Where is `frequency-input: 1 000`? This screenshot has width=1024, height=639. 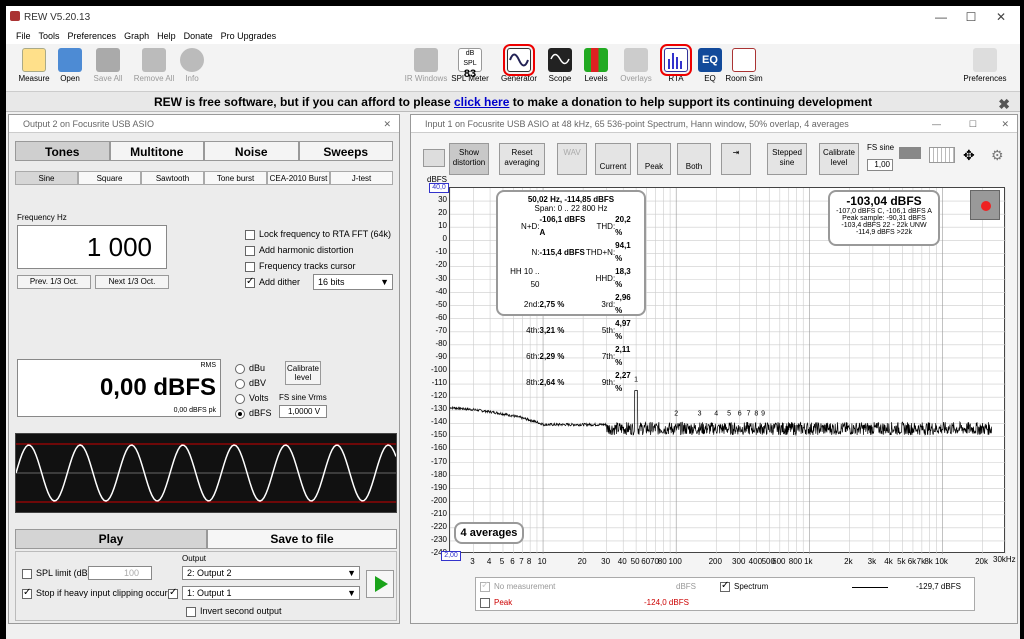 frequency-input: 1 000 is located at coordinates (92, 247).